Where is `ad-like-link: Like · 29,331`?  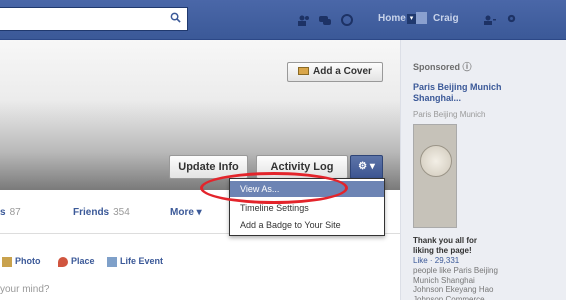
ad-like-link: Like · 29,331 is located at coordinates (436, 260).